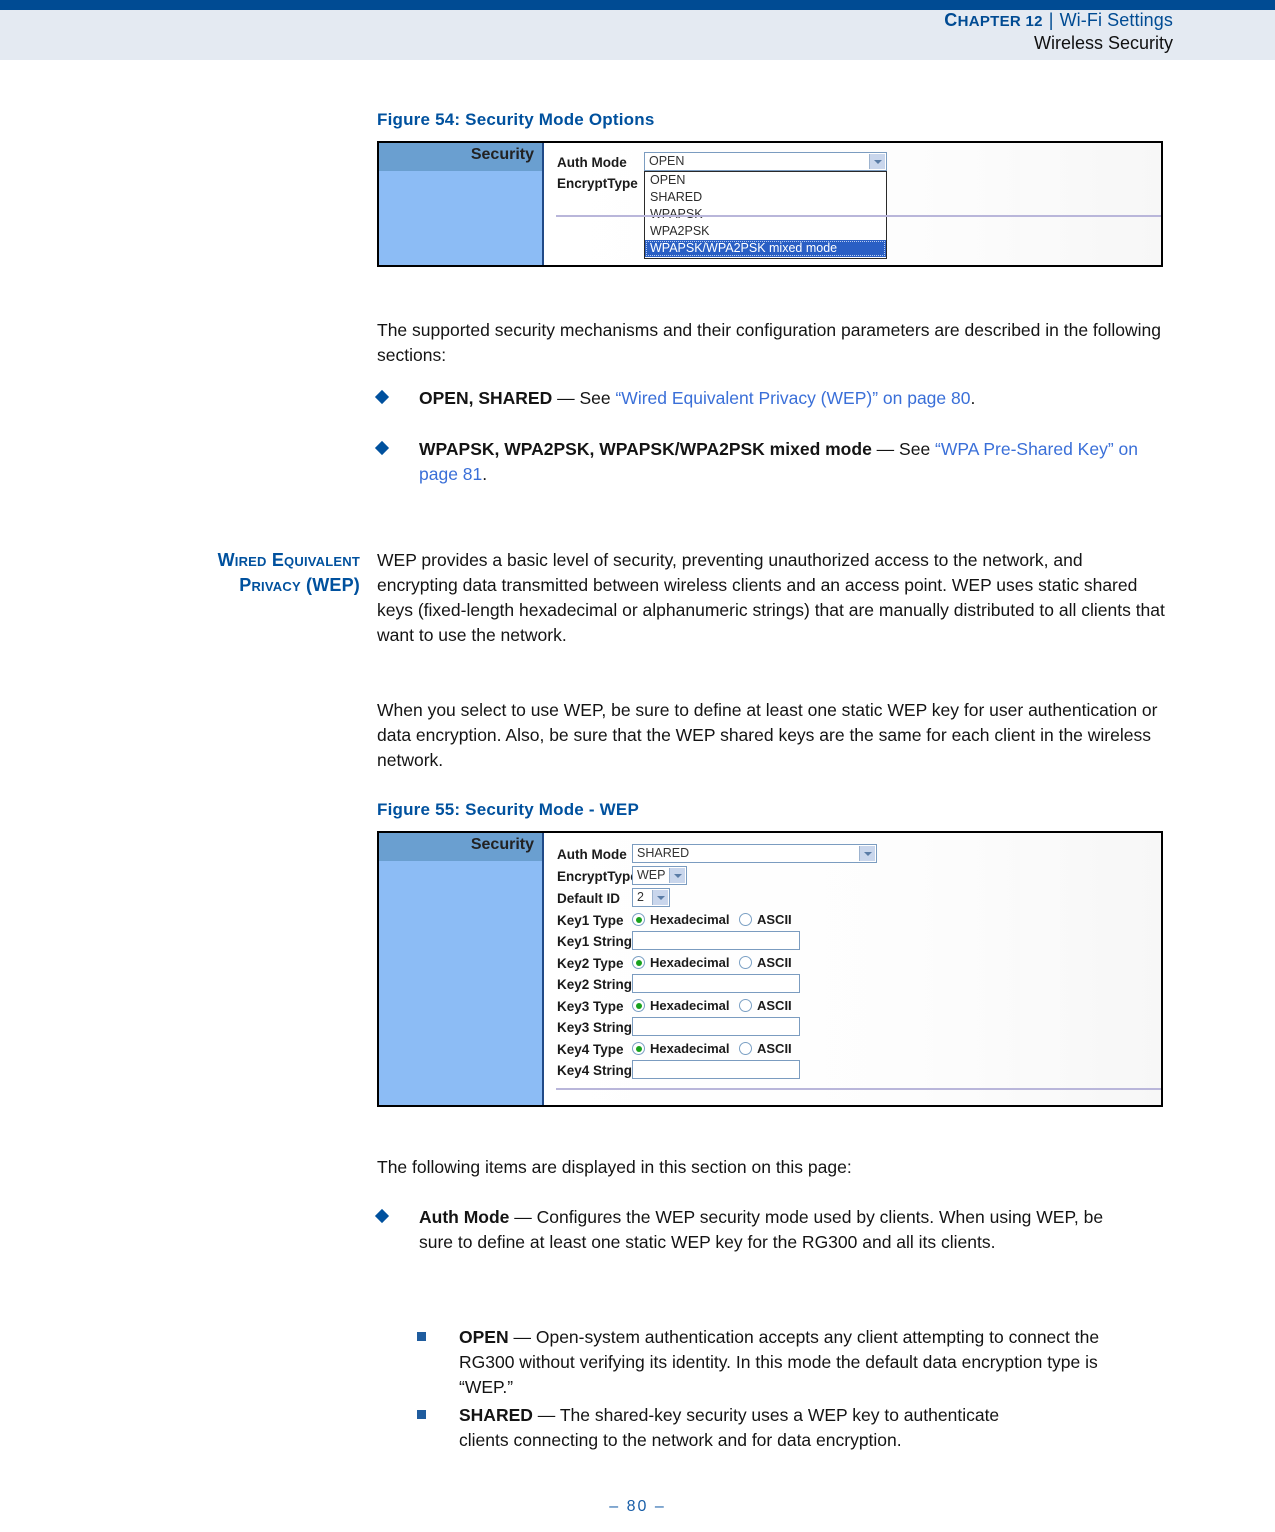 This screenshot has width=1275, height=1532. I want to click on fig54-divider-right, so click(1024, 216).